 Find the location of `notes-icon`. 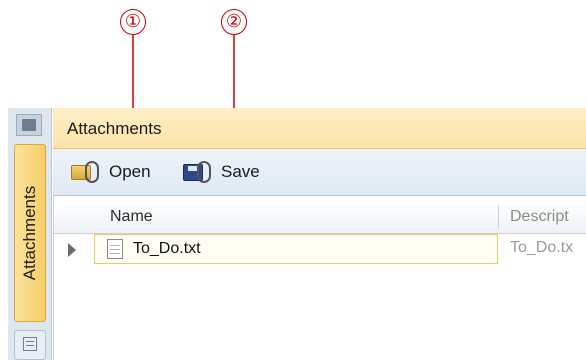

notes-icon is located at coordinates (30, 344).